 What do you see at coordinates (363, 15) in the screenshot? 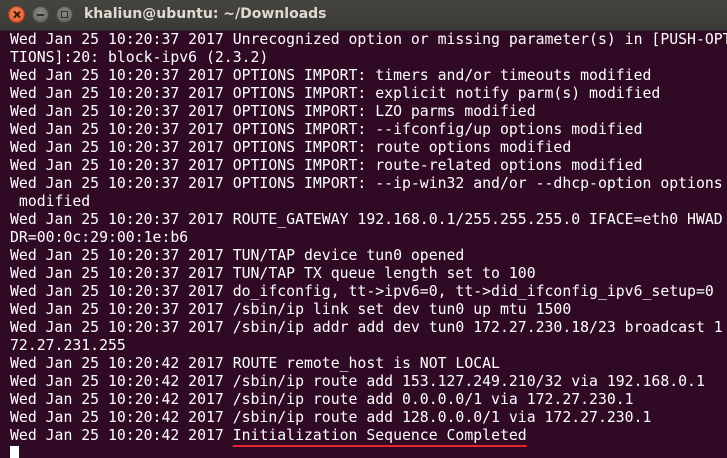
I see `title-bar: khaliun@ubuntu: ~/Downloads` at bounding box center [363, 15].